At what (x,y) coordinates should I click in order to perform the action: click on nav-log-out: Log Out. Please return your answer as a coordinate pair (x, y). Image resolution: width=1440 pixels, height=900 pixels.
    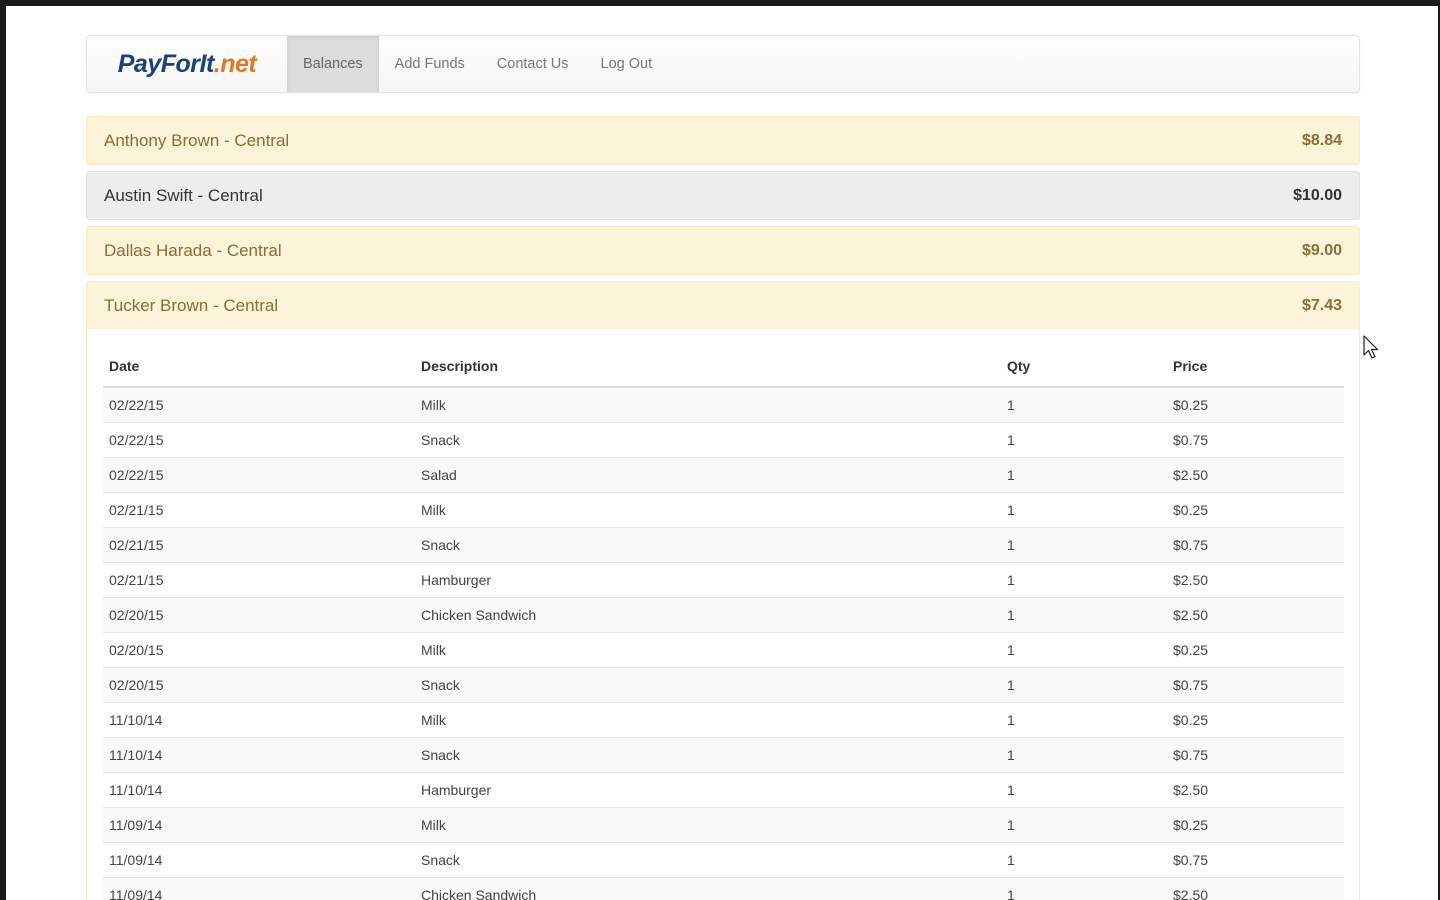
    Looking at the image, I should click on (627, 64).